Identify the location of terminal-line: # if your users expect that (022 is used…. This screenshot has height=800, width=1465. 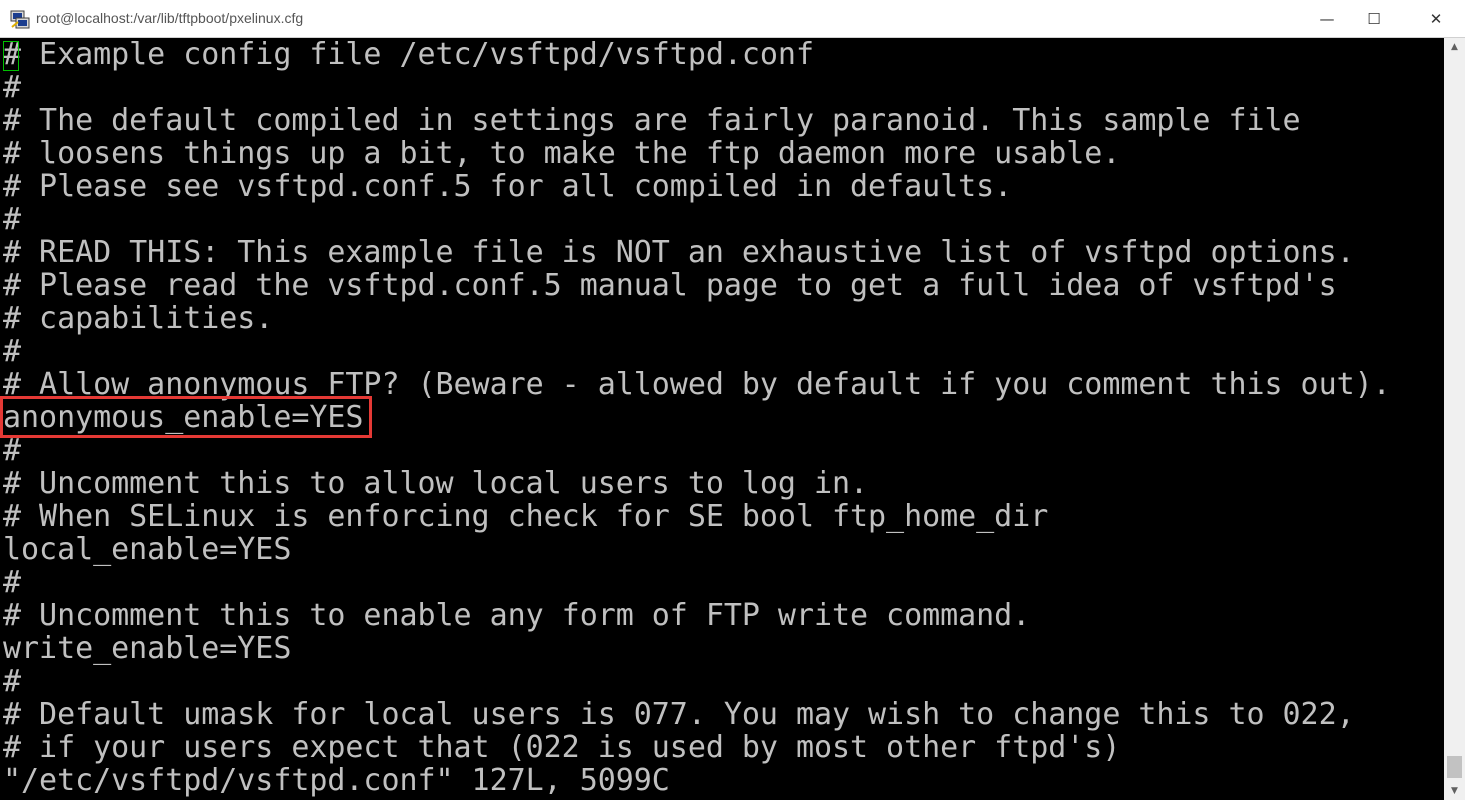
(562, 747).